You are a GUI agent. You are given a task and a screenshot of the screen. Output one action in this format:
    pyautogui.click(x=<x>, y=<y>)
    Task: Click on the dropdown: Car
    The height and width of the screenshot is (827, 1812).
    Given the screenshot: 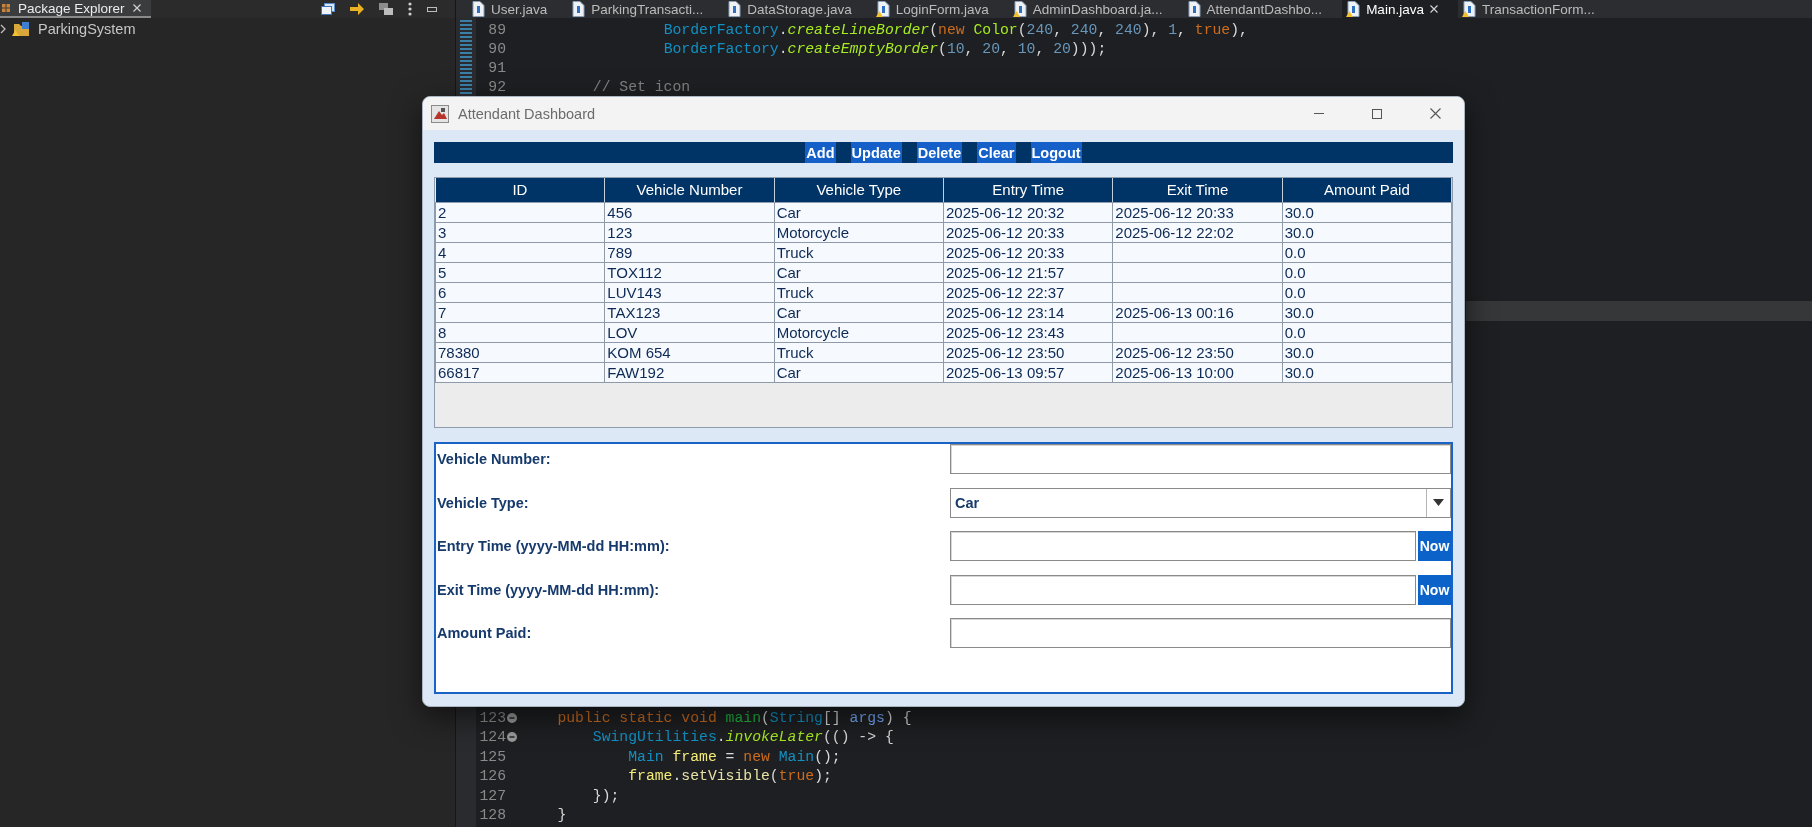 What is the action you would take?
    pyautogui.click(x=1200, y=502)
    